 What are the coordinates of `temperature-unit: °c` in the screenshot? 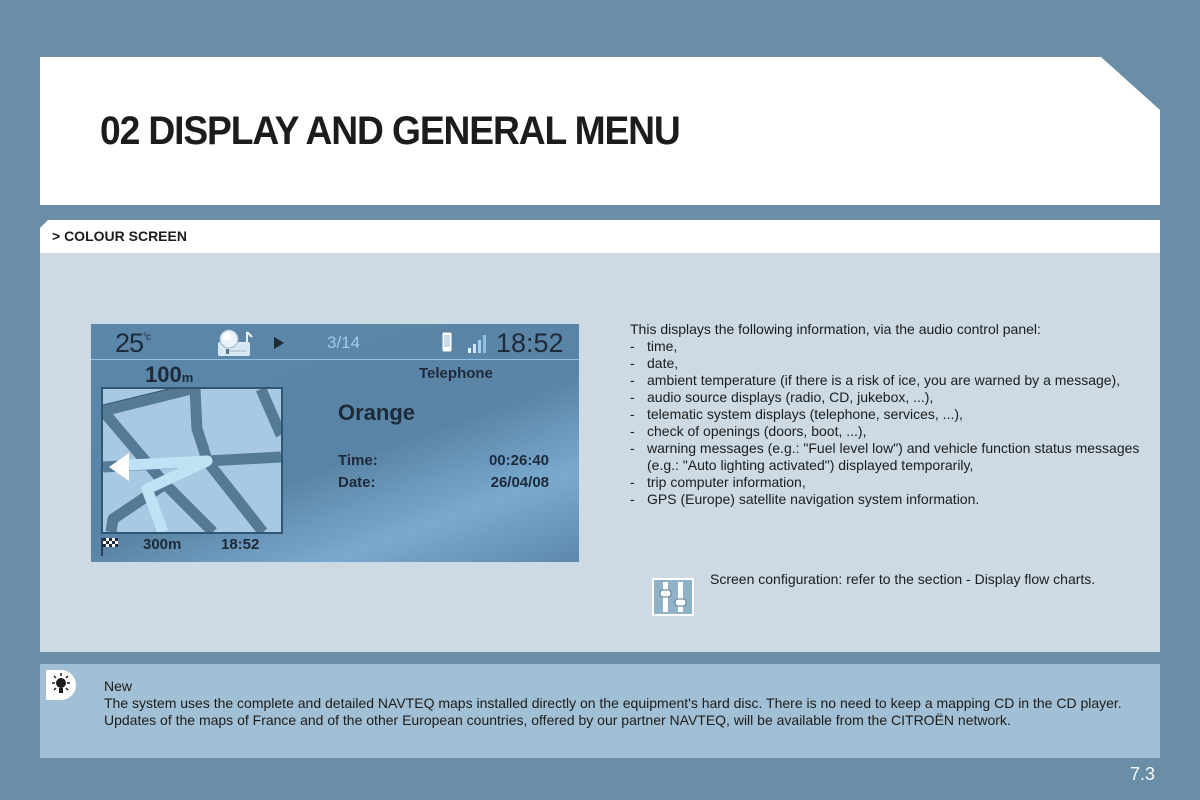 It's located at (147, 337).